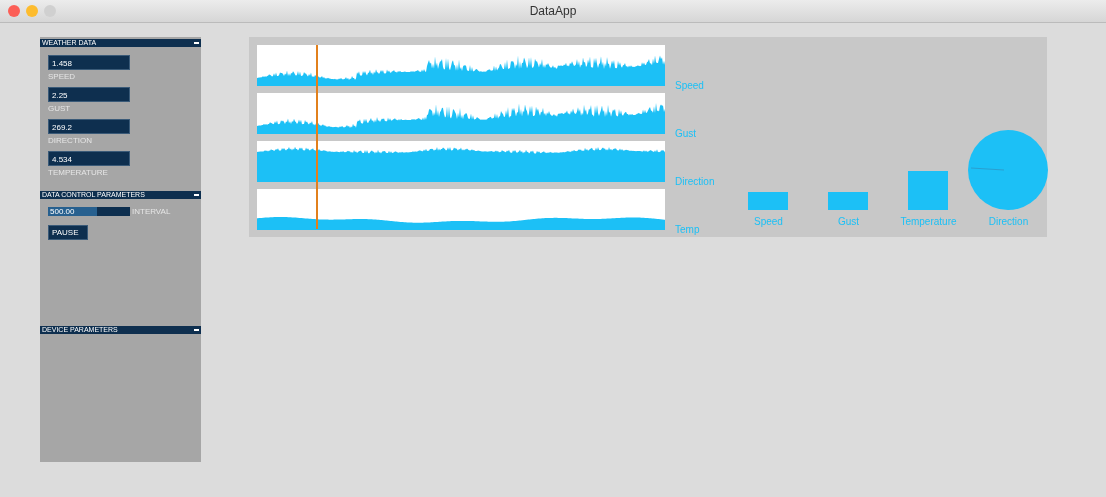 Image resolution: width=1106 pixels, height=497 pixels. I want to click on pause-button: PAUSE, so click(68, 232).